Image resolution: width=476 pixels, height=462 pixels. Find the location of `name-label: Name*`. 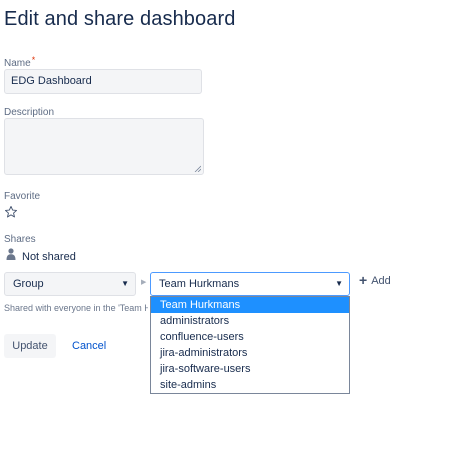

name-label: Name* is located at coordinates (20, 62).